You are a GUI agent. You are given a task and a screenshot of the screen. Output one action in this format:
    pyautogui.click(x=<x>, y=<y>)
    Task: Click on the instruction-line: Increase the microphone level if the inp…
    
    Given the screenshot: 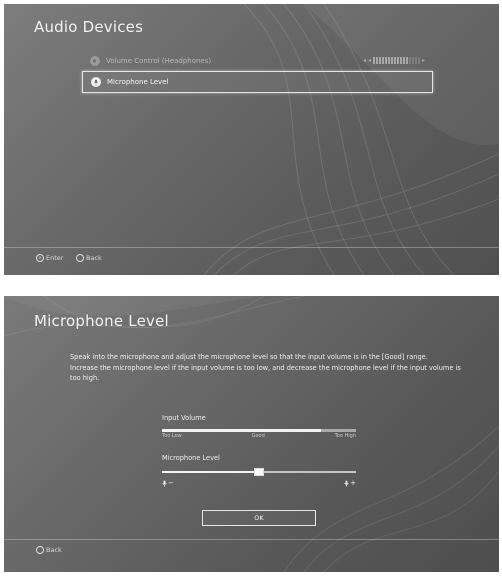 What is the action you would take?
    pyautogui.click(x=265, y=373)
    